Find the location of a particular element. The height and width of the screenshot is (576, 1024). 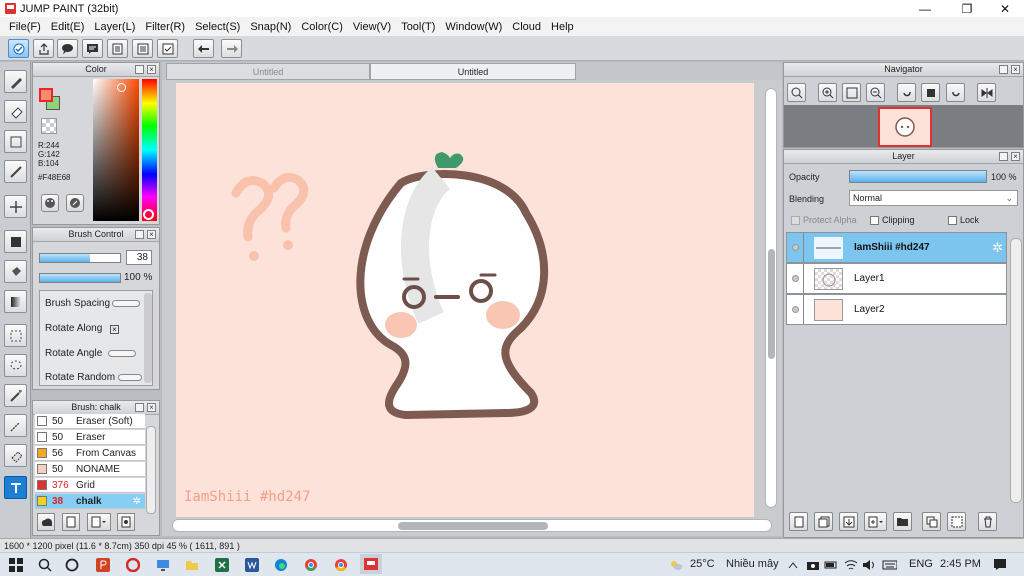

opera-icon is located at coordinates (132, 564).